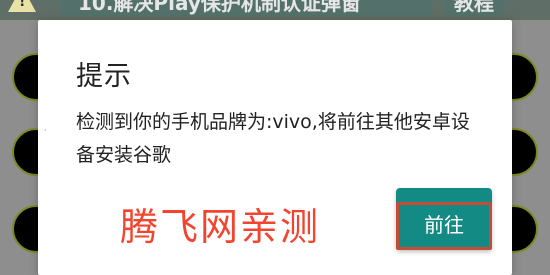  What do you see at coordinates (444, 225) in the screenshot?
I see `go-button-label: 前往` at bounding box center [444, 225].